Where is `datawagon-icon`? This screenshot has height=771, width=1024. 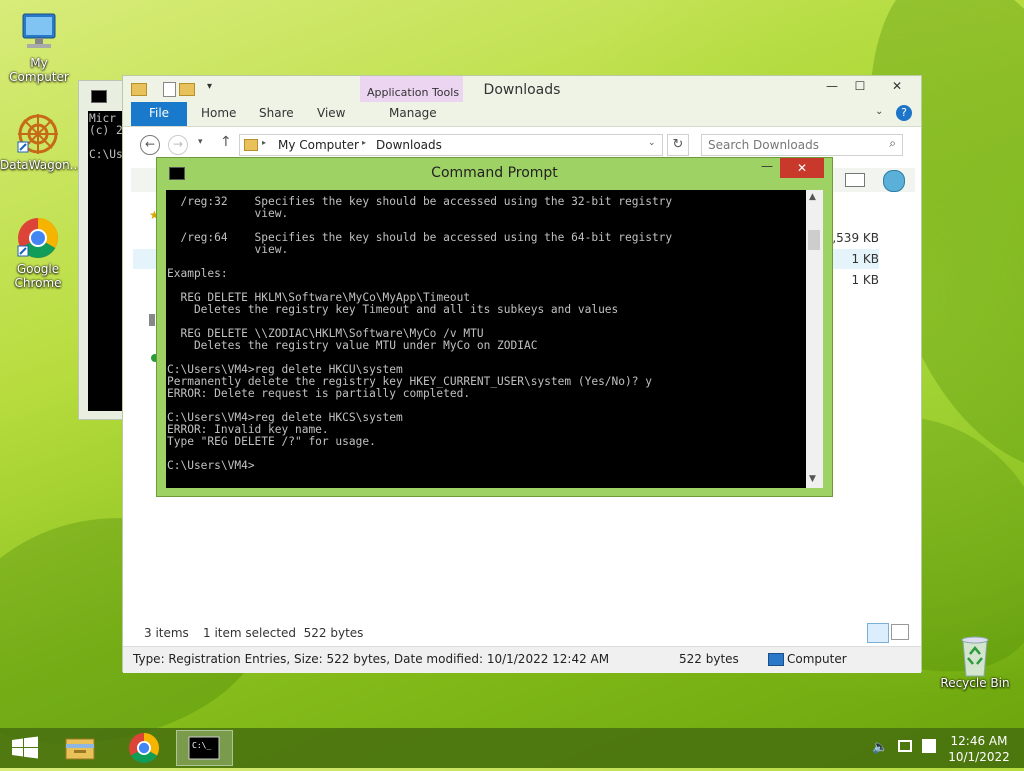 datawagon-icon is located at coordinates (38, 134).